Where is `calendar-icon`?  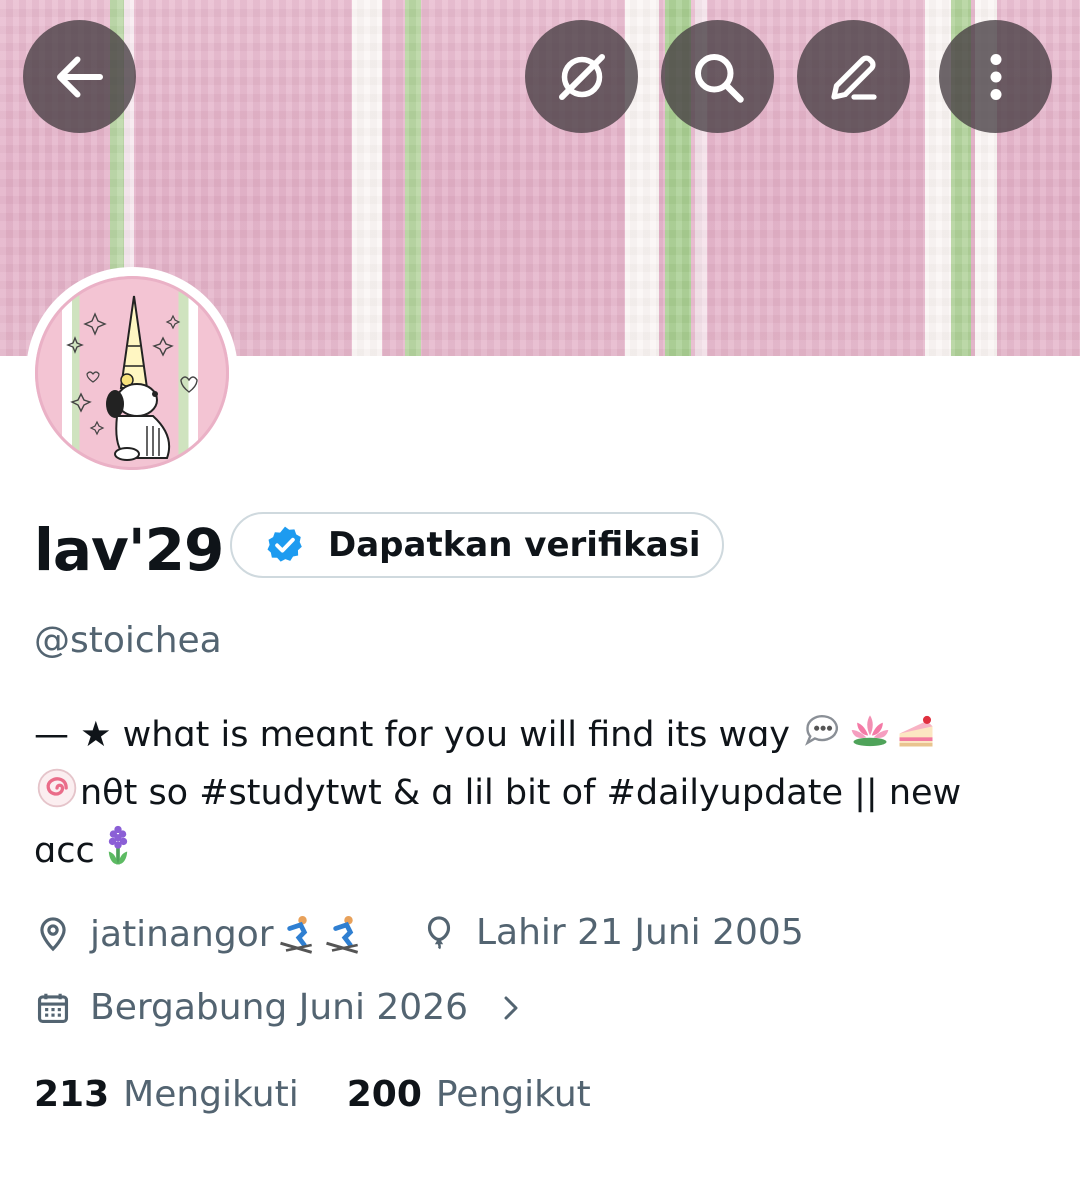
calendar-icon is located at coordinates (53, 1008).